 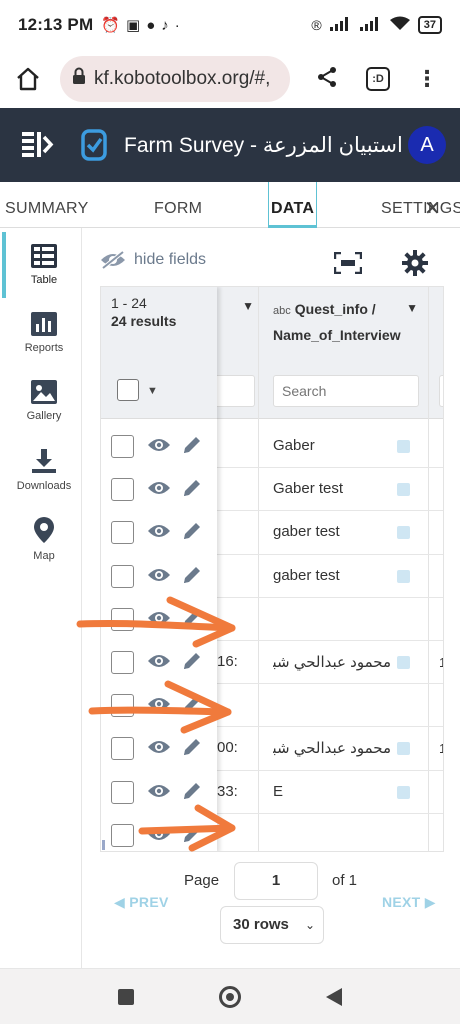 What do you see at coordinates (272, 925) in the screenshot?
I see `rows-per-page-select: 30 rows ⌄` at bounding box center [272, 925].